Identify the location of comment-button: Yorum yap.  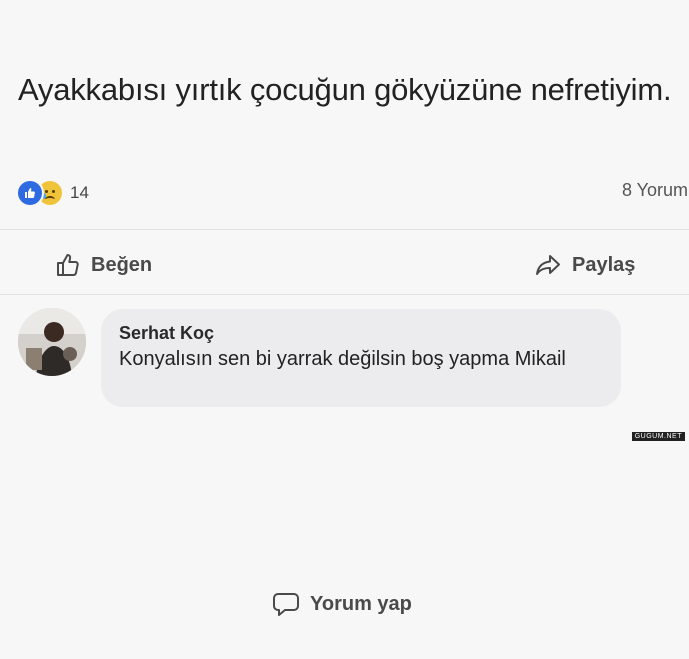
(480, 604).